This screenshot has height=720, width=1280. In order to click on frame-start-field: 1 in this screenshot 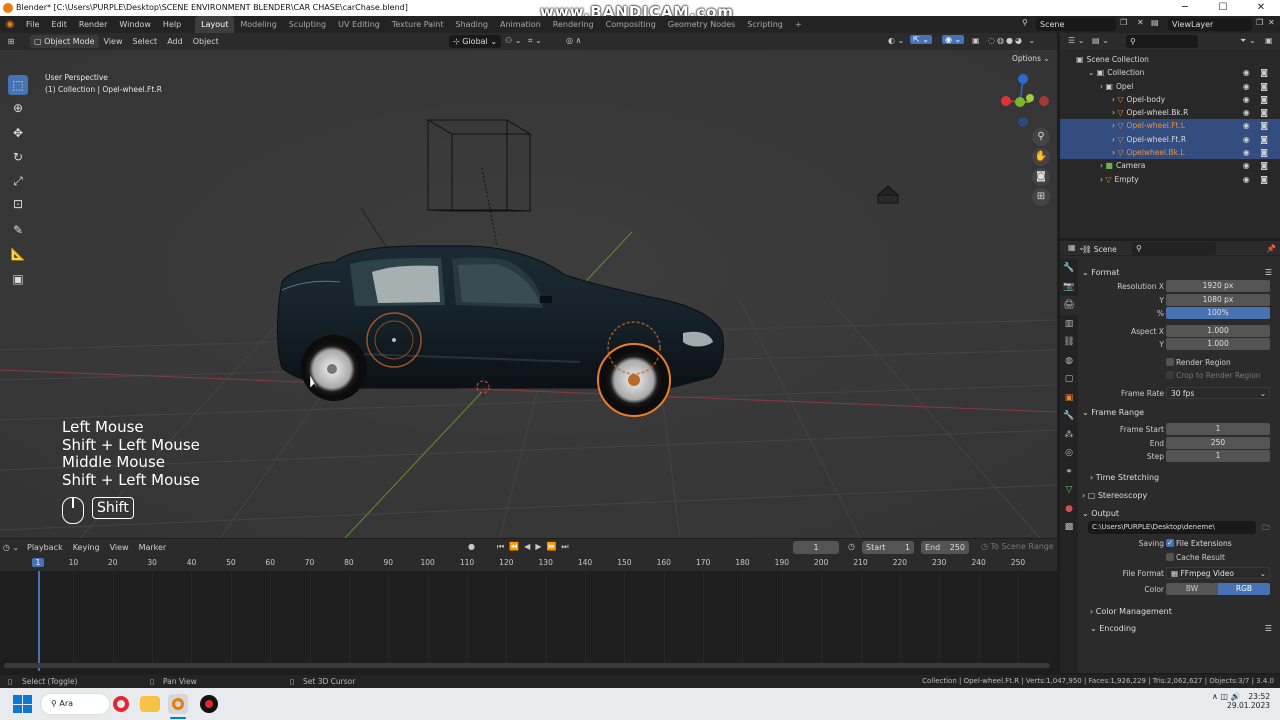, I will do `click(1218, 429)`.